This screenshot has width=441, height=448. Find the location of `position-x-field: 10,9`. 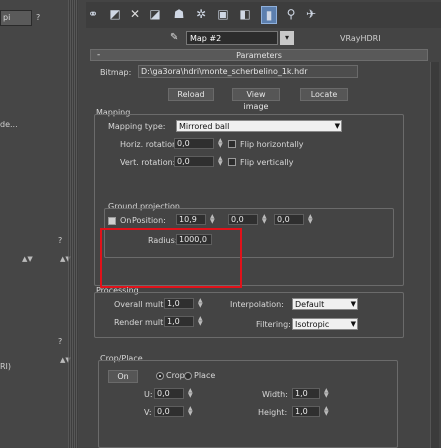

position-x-field: 10,9 is located at coordinates (191, 219).